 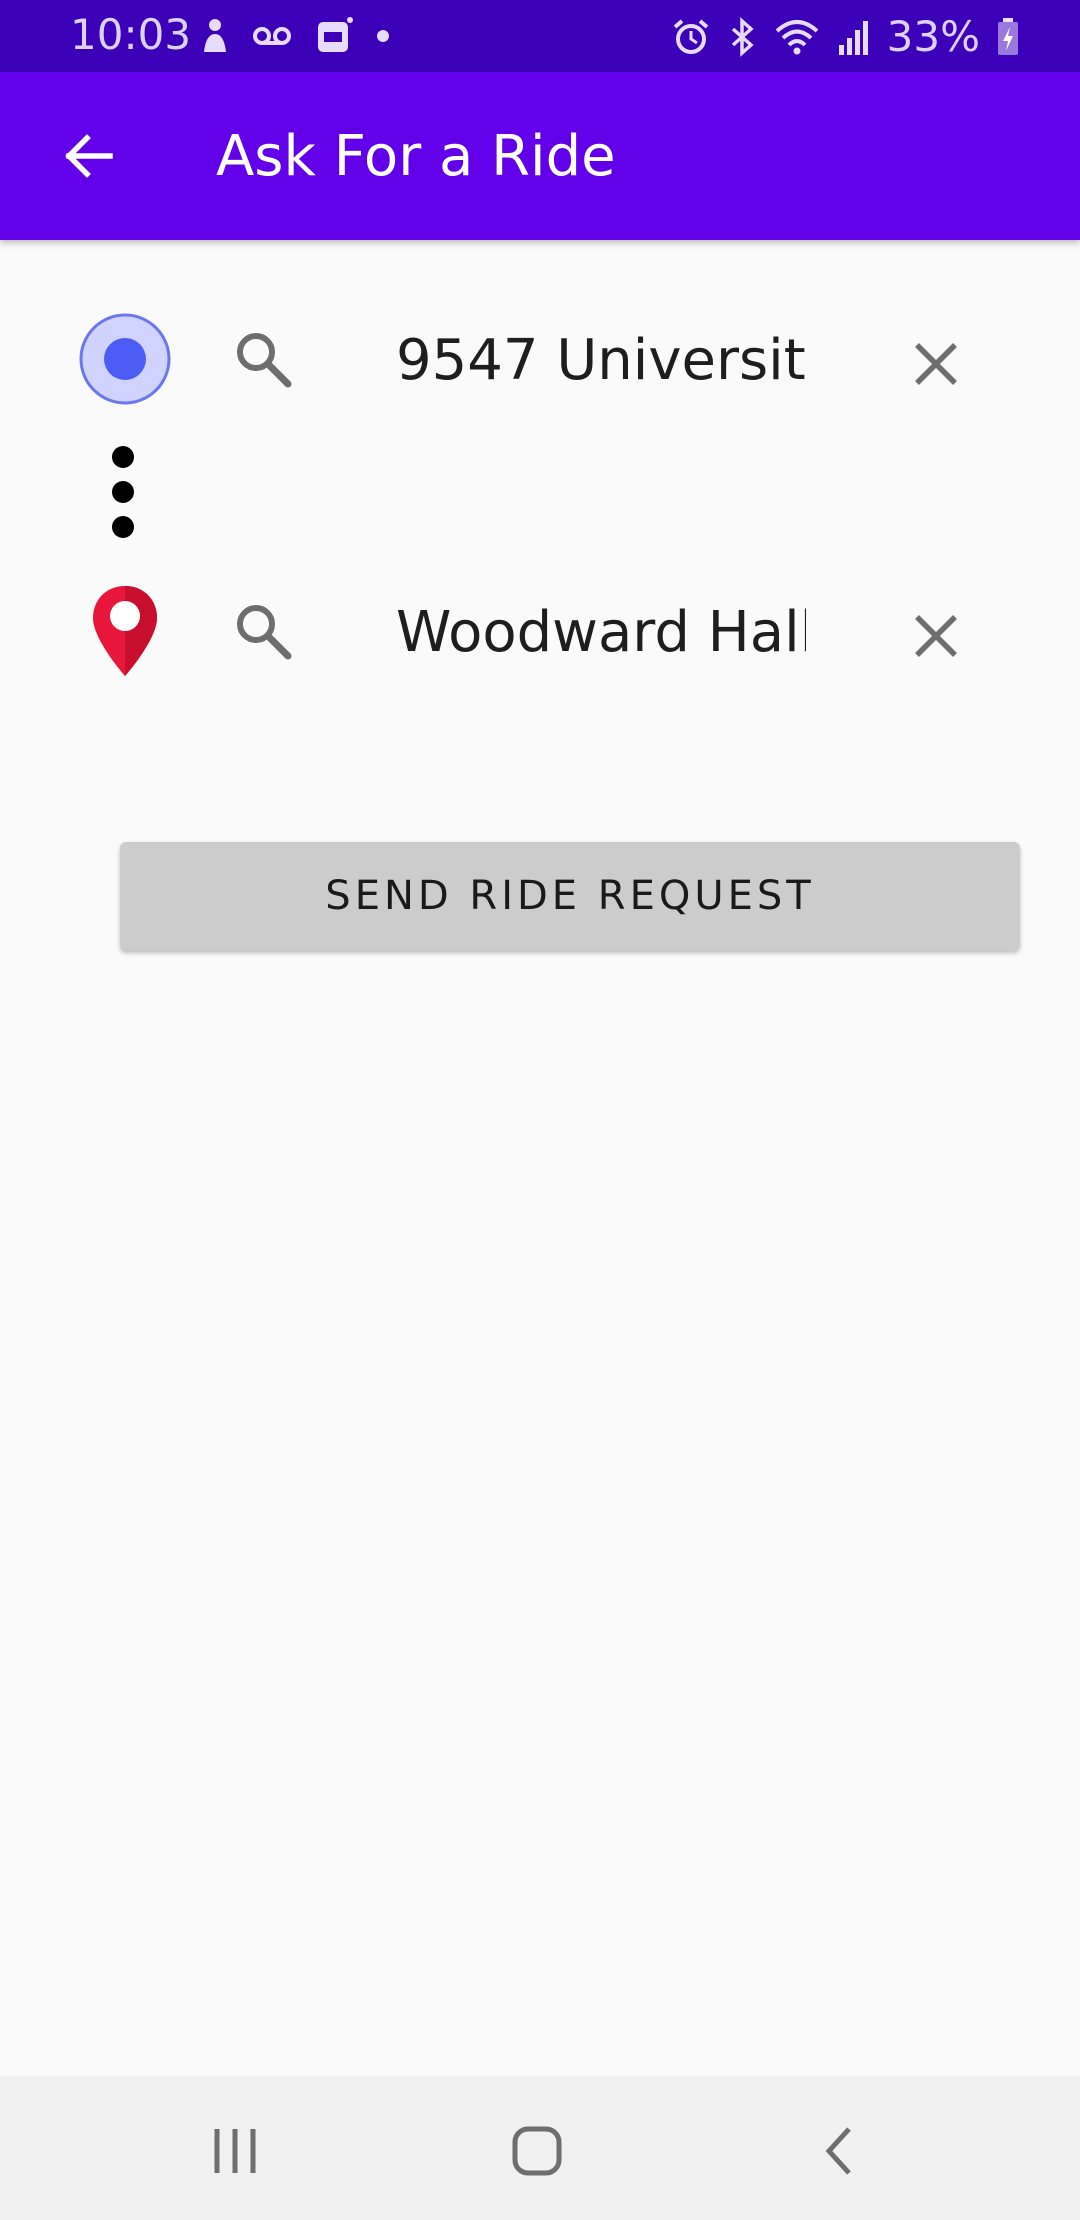 What do you see at coordinates (125, 359) in the screenshot?
I see `current-location-icon` at bounding box center [125, 359].